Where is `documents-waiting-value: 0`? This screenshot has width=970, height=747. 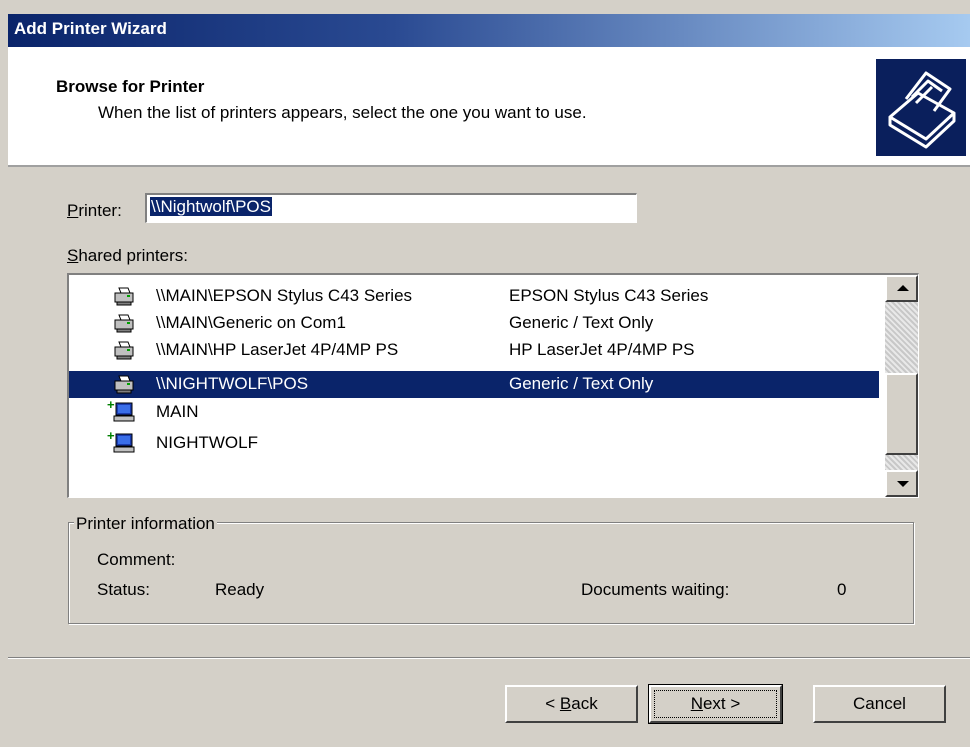 documents-waiting-value: 0 is located at coordinates (842, 589).